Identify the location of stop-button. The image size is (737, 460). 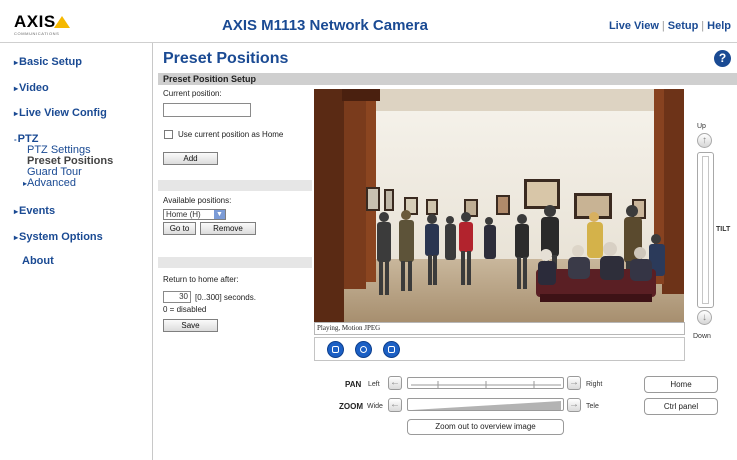
(335, 349).